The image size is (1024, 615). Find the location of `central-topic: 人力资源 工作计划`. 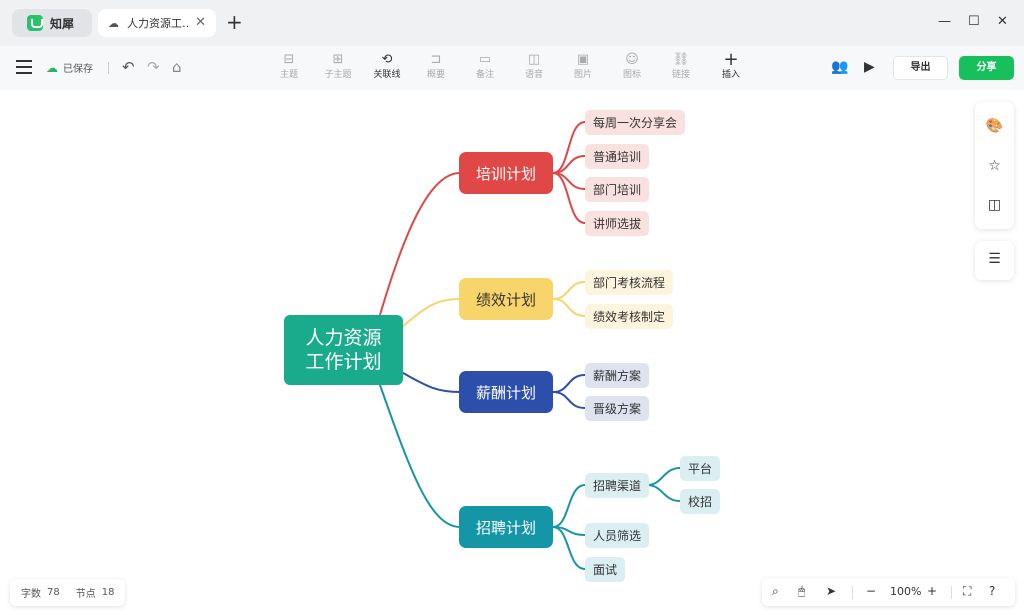

central-topic: 人力资源 工作计划 is located at coordinates (343, 350).